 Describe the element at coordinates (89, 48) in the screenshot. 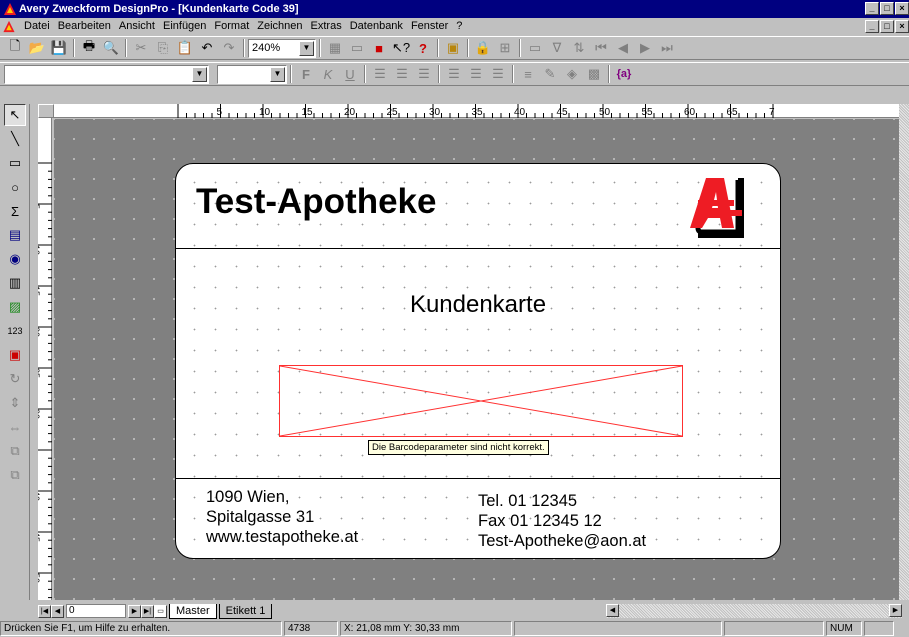

I see `print-icon: 🖶` at that location.